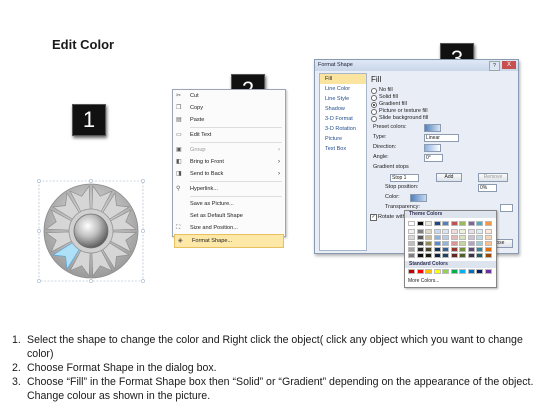 This screenshot has height=420, width=560. What do you see at coordinates (442, 90) in the screenshot?
I see `radio-no-fill: No fill` at bounding box center [442, 90].